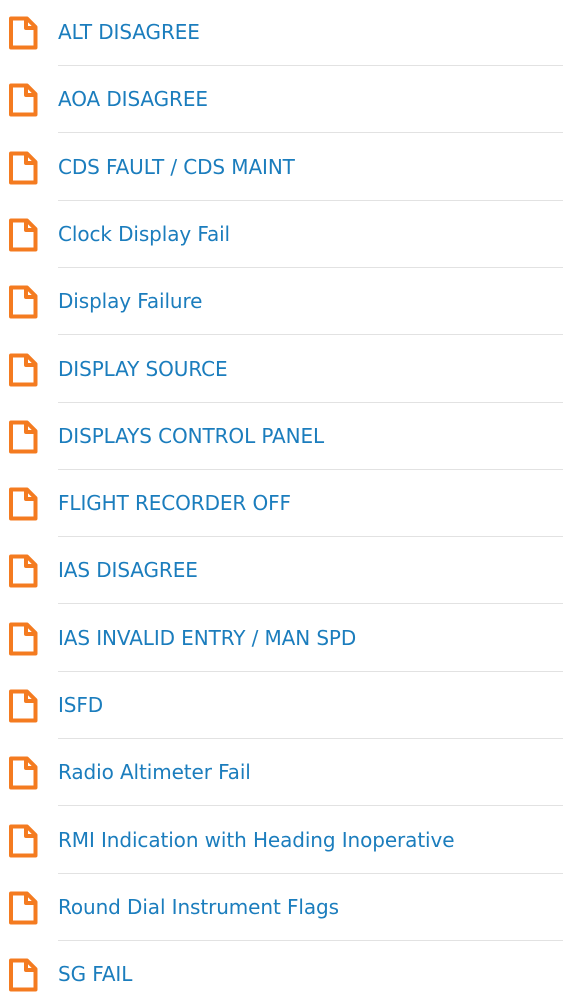 This screenshot has height=1008, width=563. Describe the element at coordinates (128, 570) in the screenshot. I see `list-item-label: IAS DISAGREE` at that location.